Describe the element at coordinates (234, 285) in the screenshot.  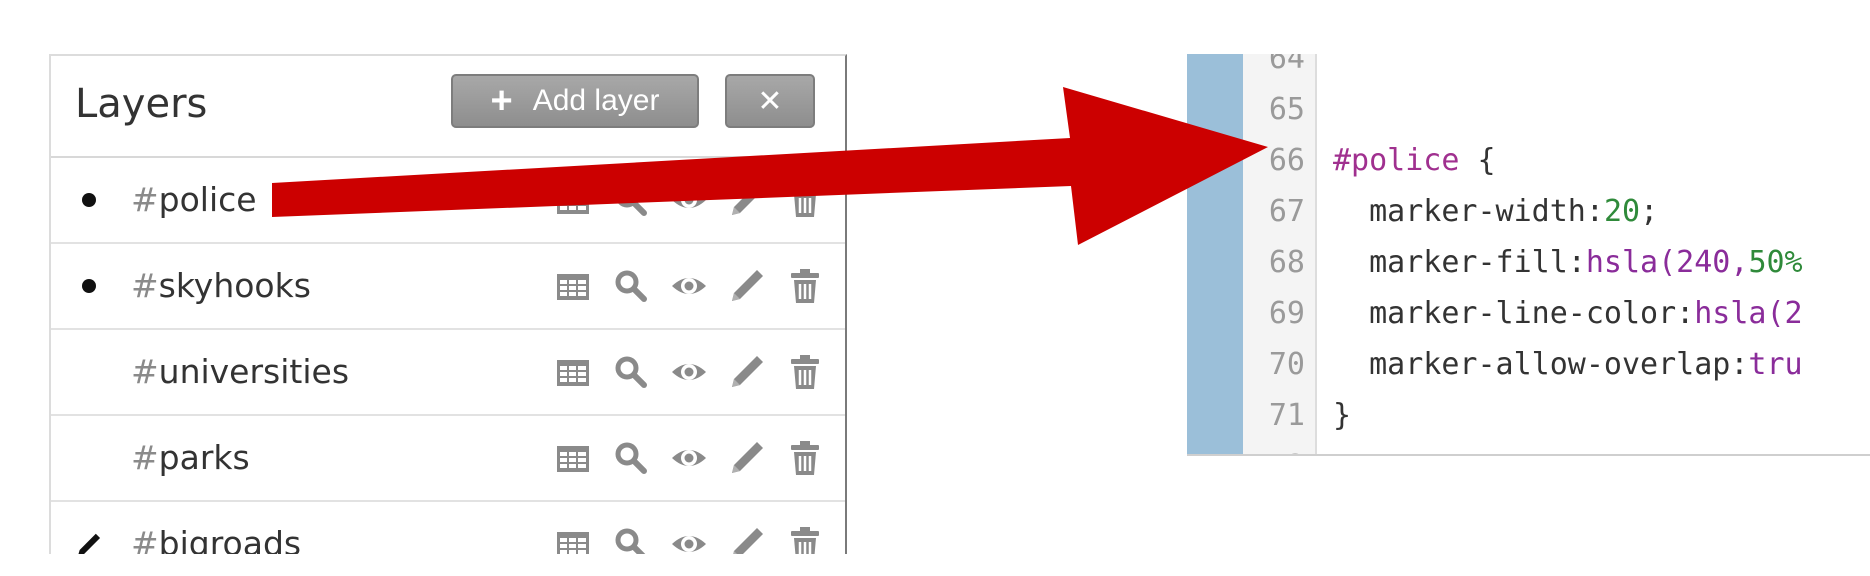
I see `layer-name-text: skyhooks` at that location.